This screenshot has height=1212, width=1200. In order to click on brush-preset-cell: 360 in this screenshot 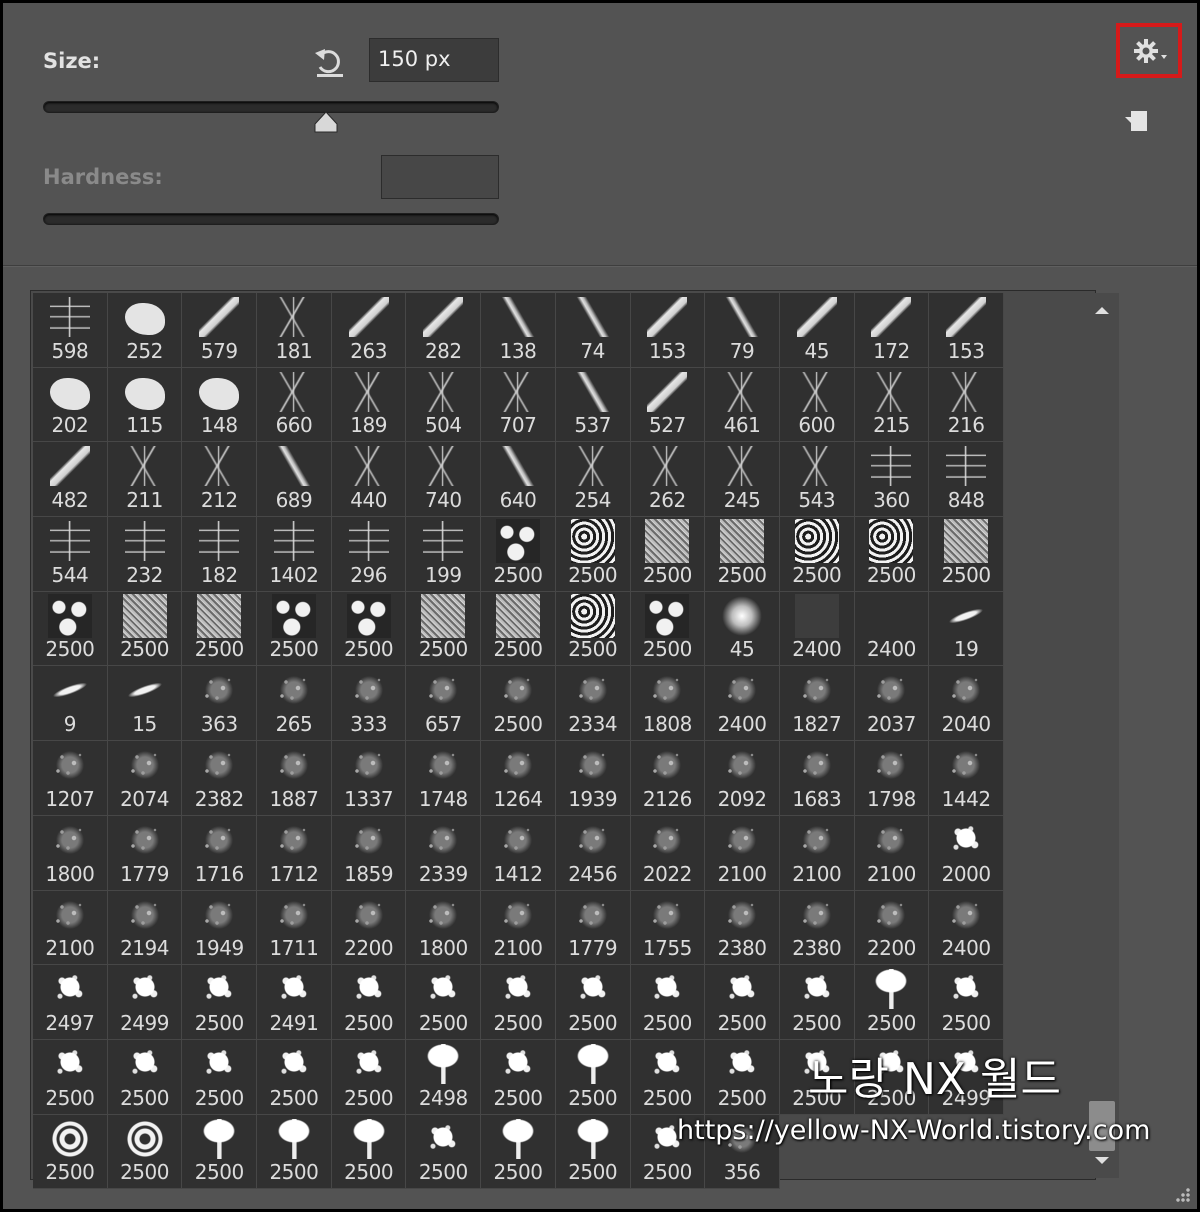, I will do `click(892, 480)`.